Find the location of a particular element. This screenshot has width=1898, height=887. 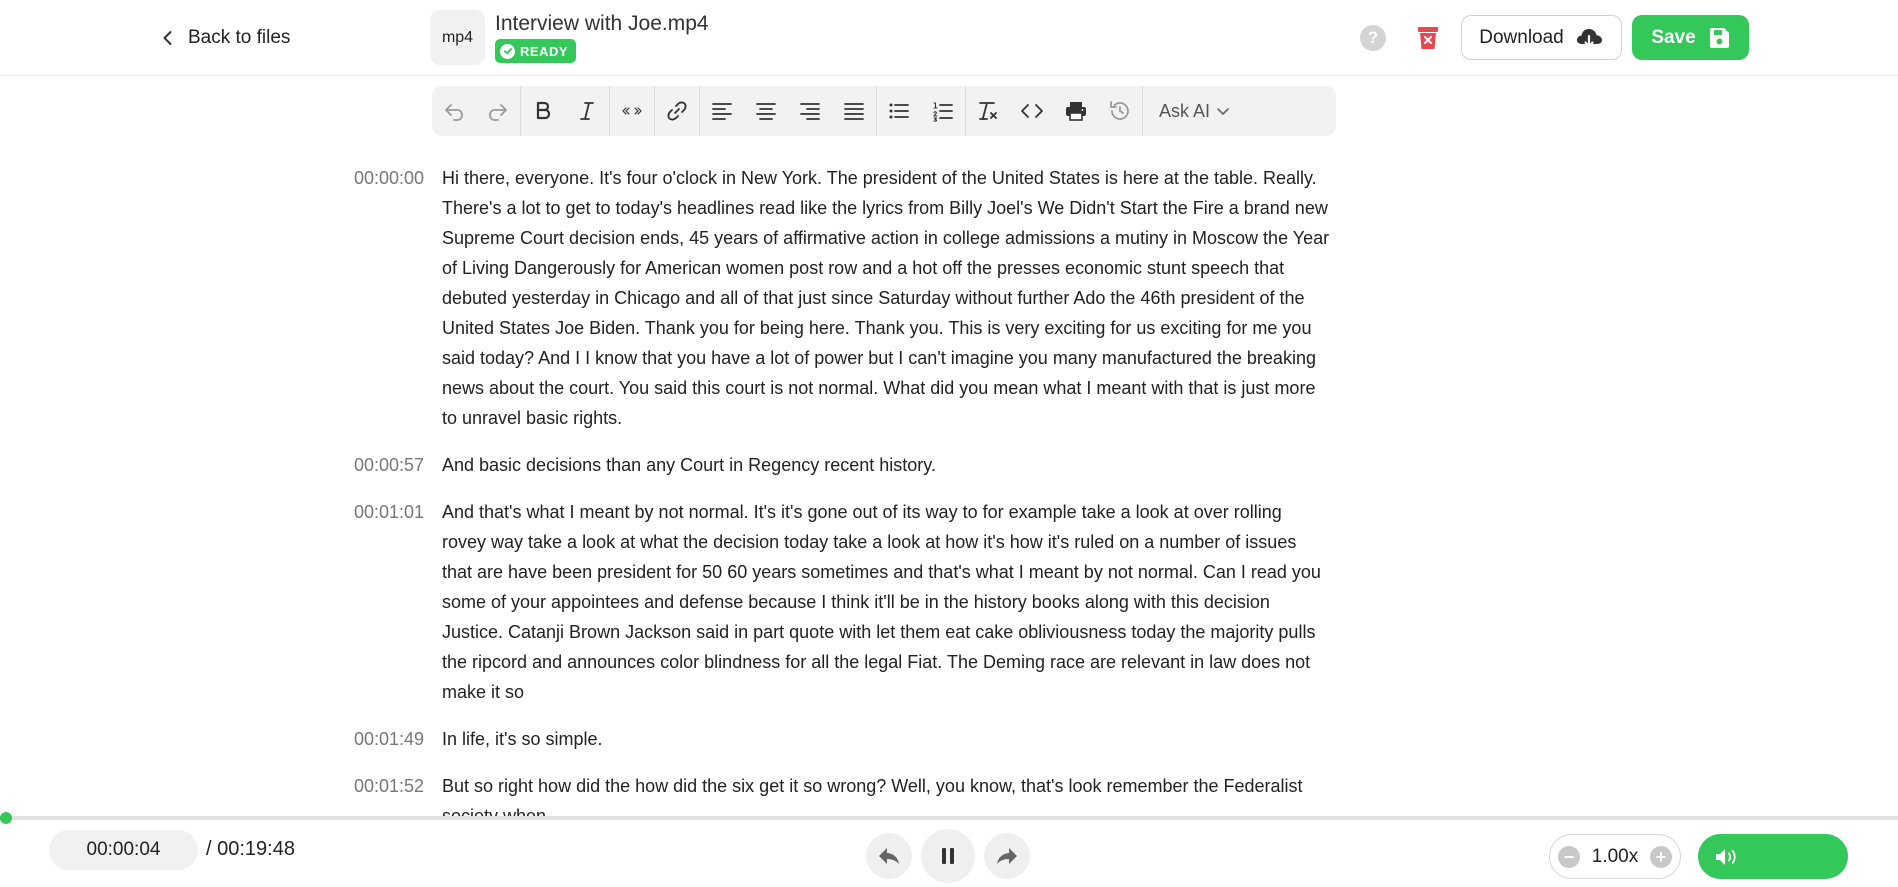

align-center-icon is located at coordinates (766, 111).